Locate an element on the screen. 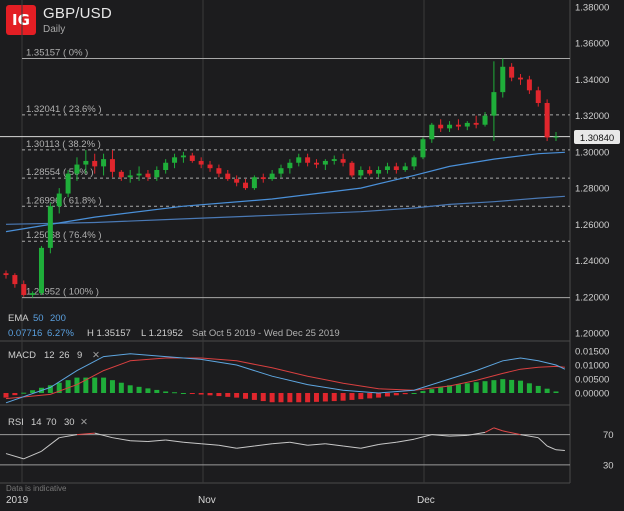  fib-level-label: 1.32041 ( 23.6% ) is located at coordinates (64, 109).